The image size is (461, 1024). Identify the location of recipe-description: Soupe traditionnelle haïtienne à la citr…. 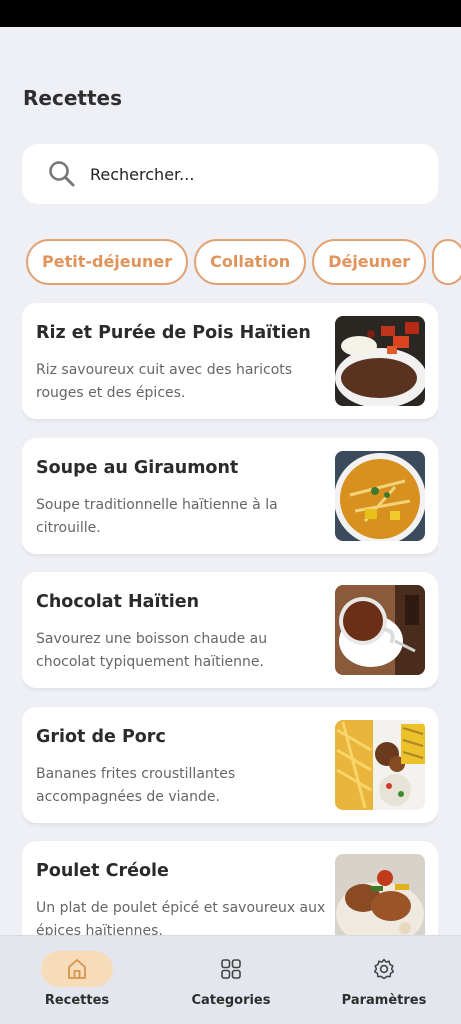
(157, 516).